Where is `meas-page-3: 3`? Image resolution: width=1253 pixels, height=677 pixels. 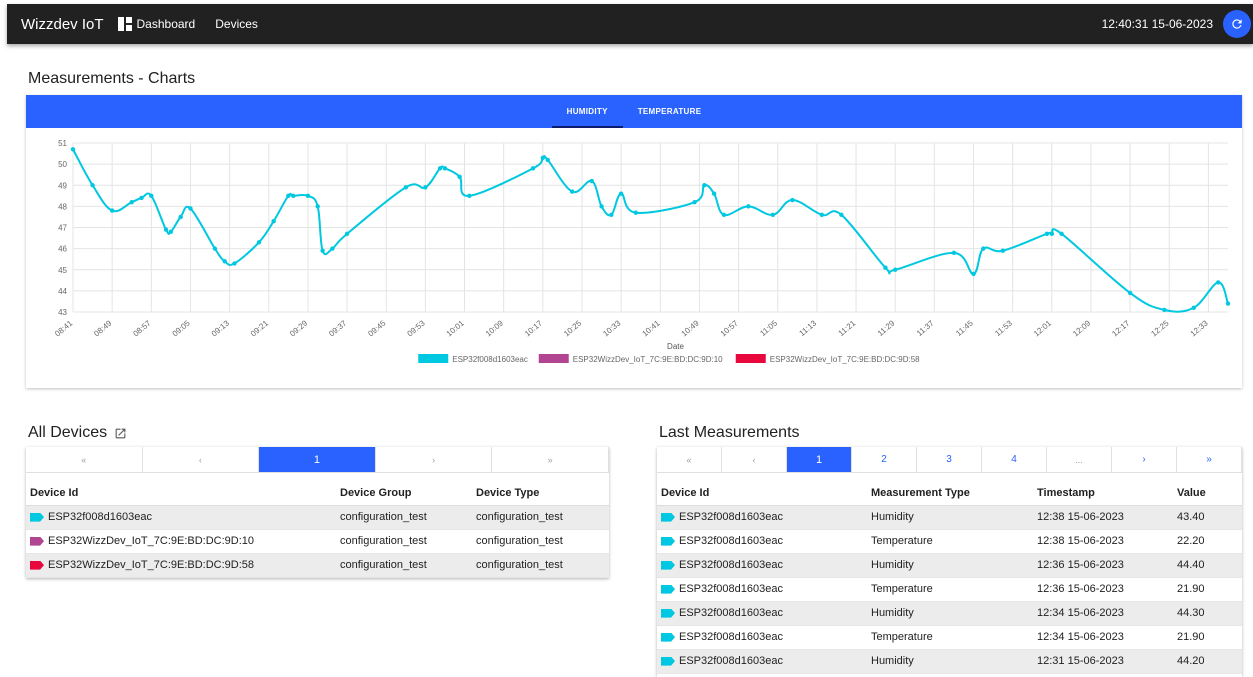 meas-page-3: 3 is located at coordinates (949, 459).